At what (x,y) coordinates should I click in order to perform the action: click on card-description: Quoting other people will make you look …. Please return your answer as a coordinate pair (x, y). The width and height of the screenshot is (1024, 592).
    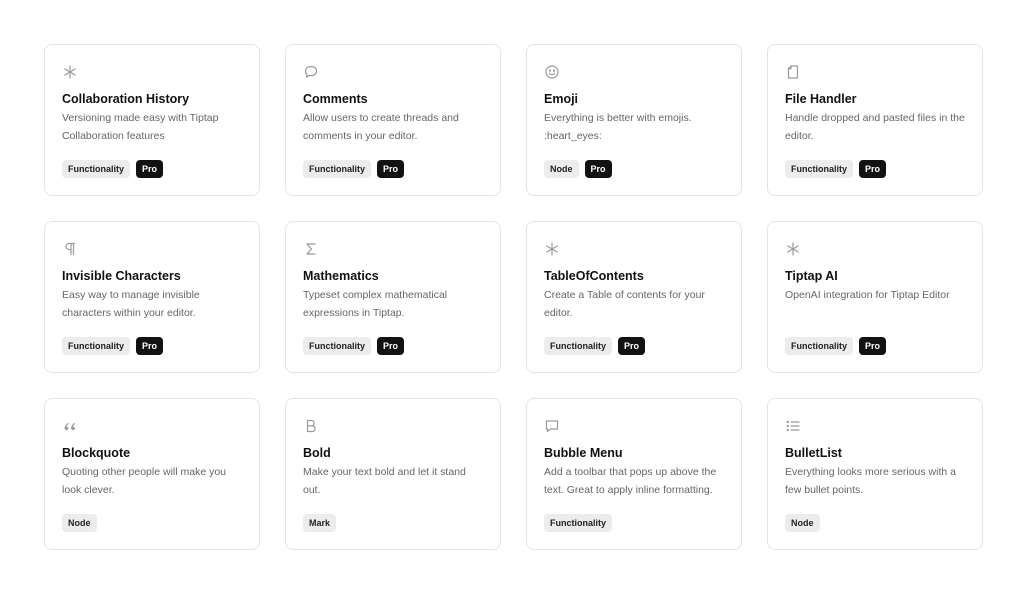
    Looking at the image, I should click on (144, 481).